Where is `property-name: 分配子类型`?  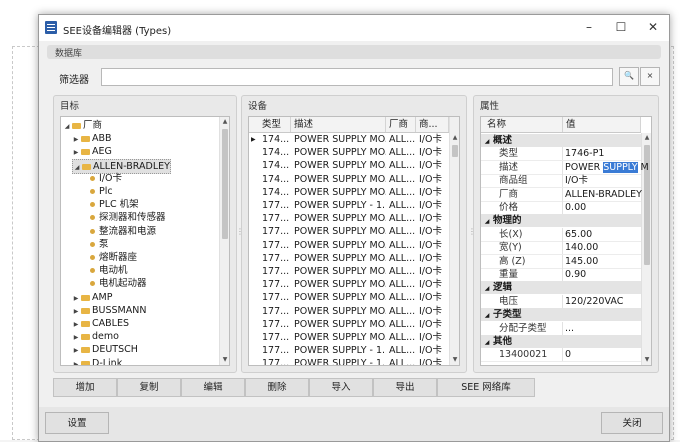 property-name: 分配子类型 is located at coordinates (528, 328).